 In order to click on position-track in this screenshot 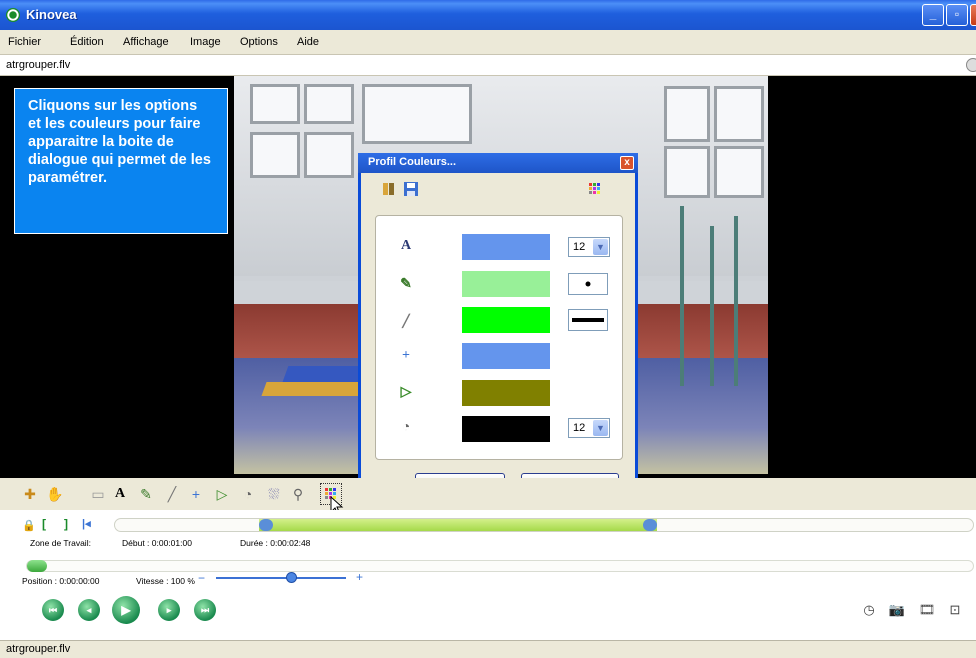, I will do `click(500, 566)`.